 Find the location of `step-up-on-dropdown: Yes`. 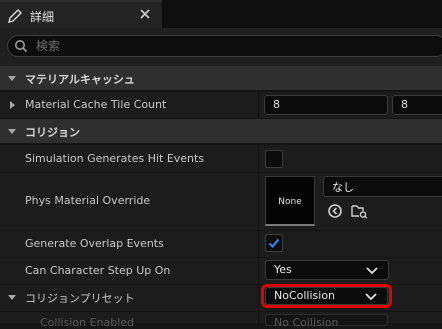

step-up-on-dropdown: Yes is located at coordinates (327, 270).